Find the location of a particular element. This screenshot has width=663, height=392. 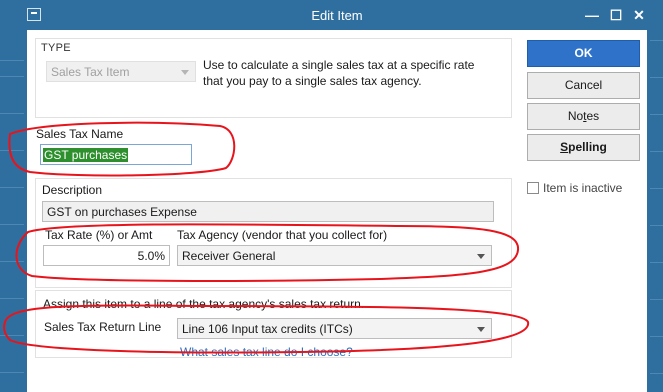

sales-tax-name-value: GST purchases is located at coordinates (86, 155).